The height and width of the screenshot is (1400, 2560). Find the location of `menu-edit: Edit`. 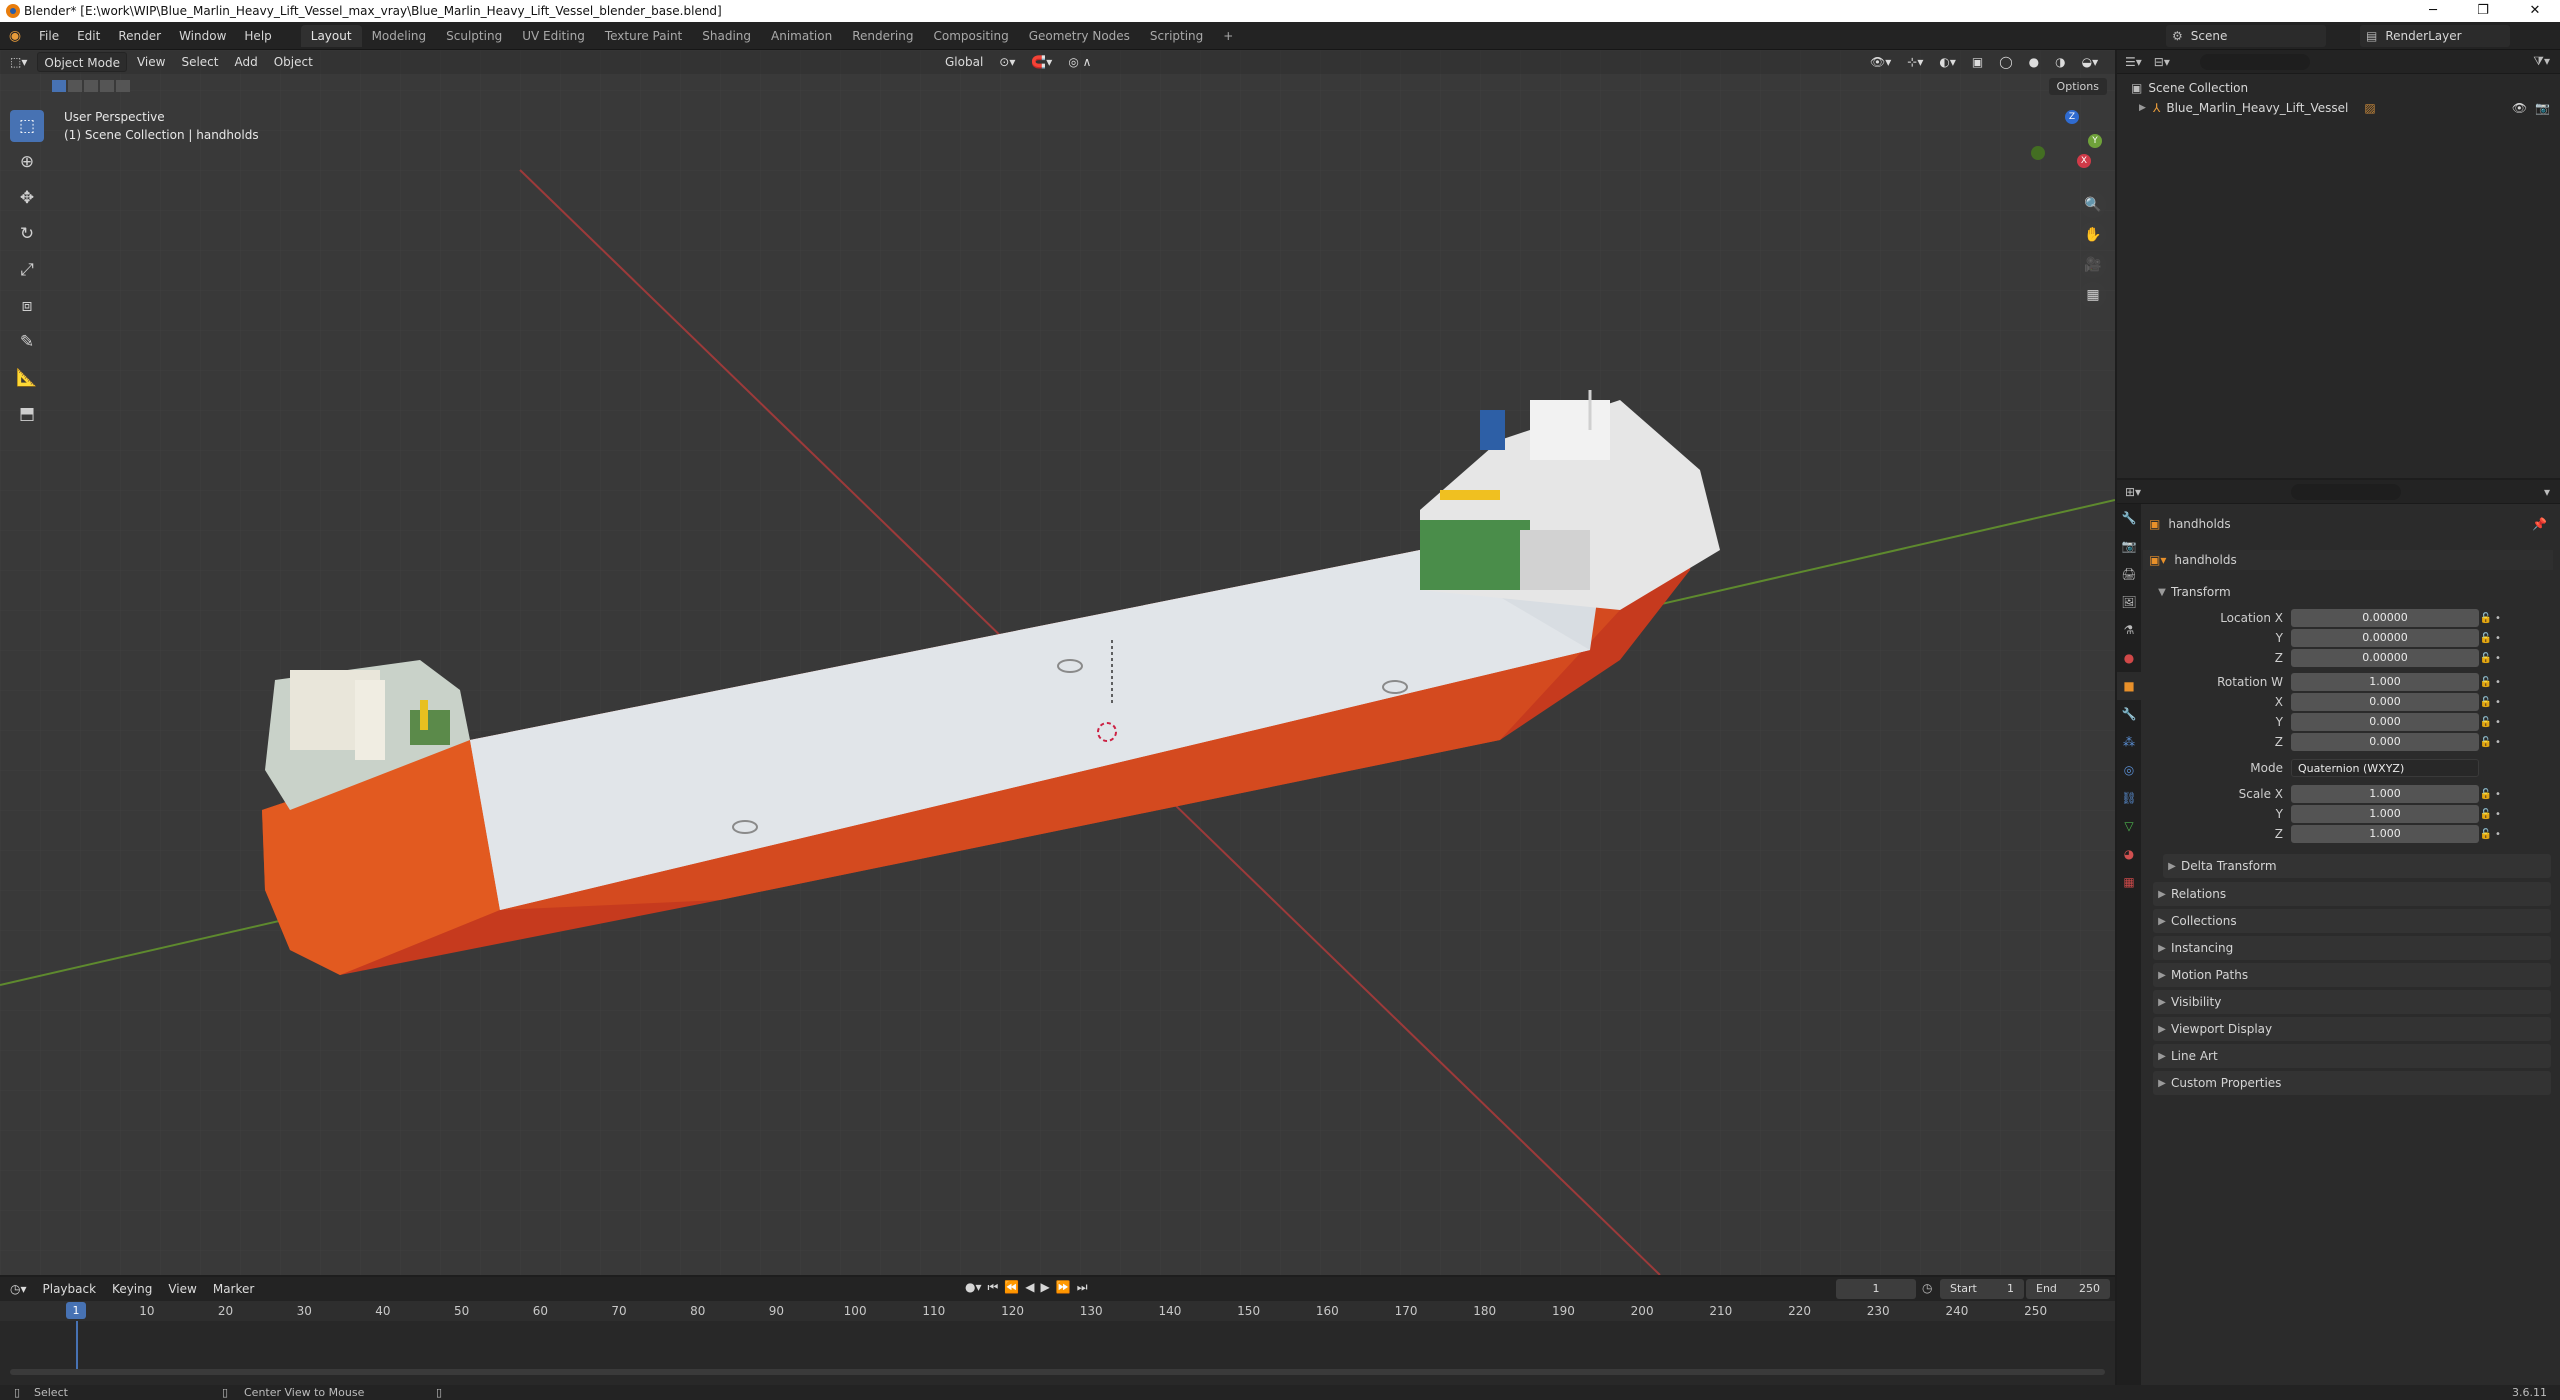

menu-edit: Edit is located at coordinates (88, 36).